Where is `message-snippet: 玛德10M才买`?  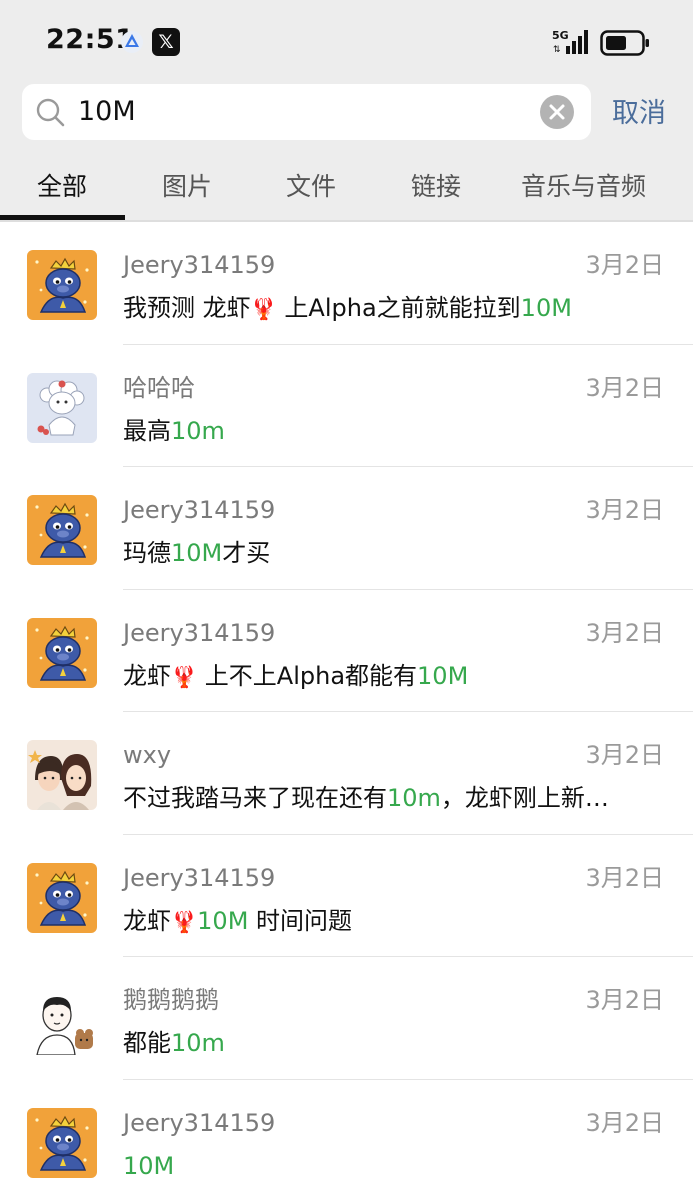 message-snippet: 玛德10M才买 is located at coordinates (383, 553).